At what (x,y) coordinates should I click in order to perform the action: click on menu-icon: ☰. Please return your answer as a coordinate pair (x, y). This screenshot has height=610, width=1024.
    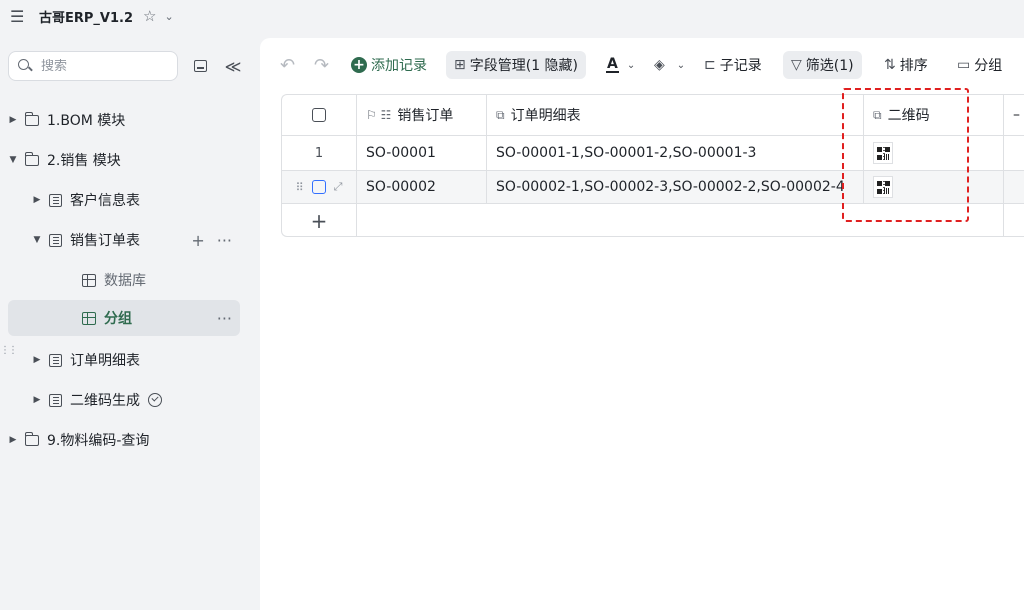
    Looking at the image, I should click on (18, 16).